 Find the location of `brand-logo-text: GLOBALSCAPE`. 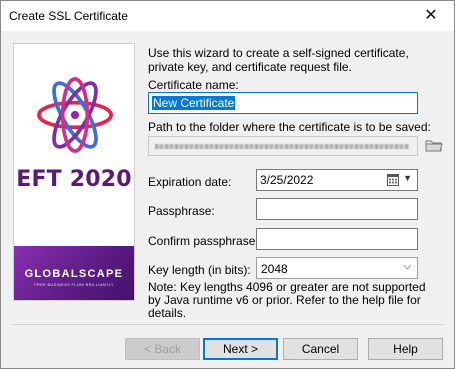

brand-logo-text: GLOBALSCAPE is located at coordinates (74, 274).